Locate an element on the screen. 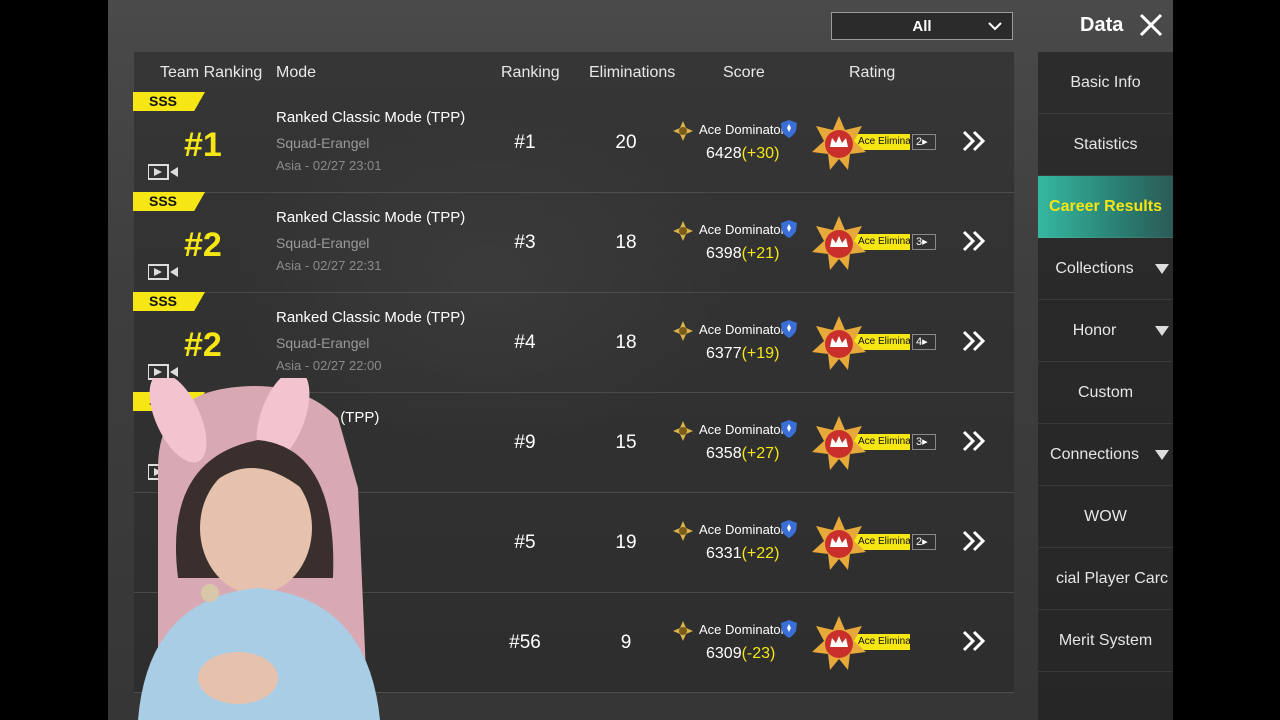  score-delta: (+21) is located at coordinates (760, 253).